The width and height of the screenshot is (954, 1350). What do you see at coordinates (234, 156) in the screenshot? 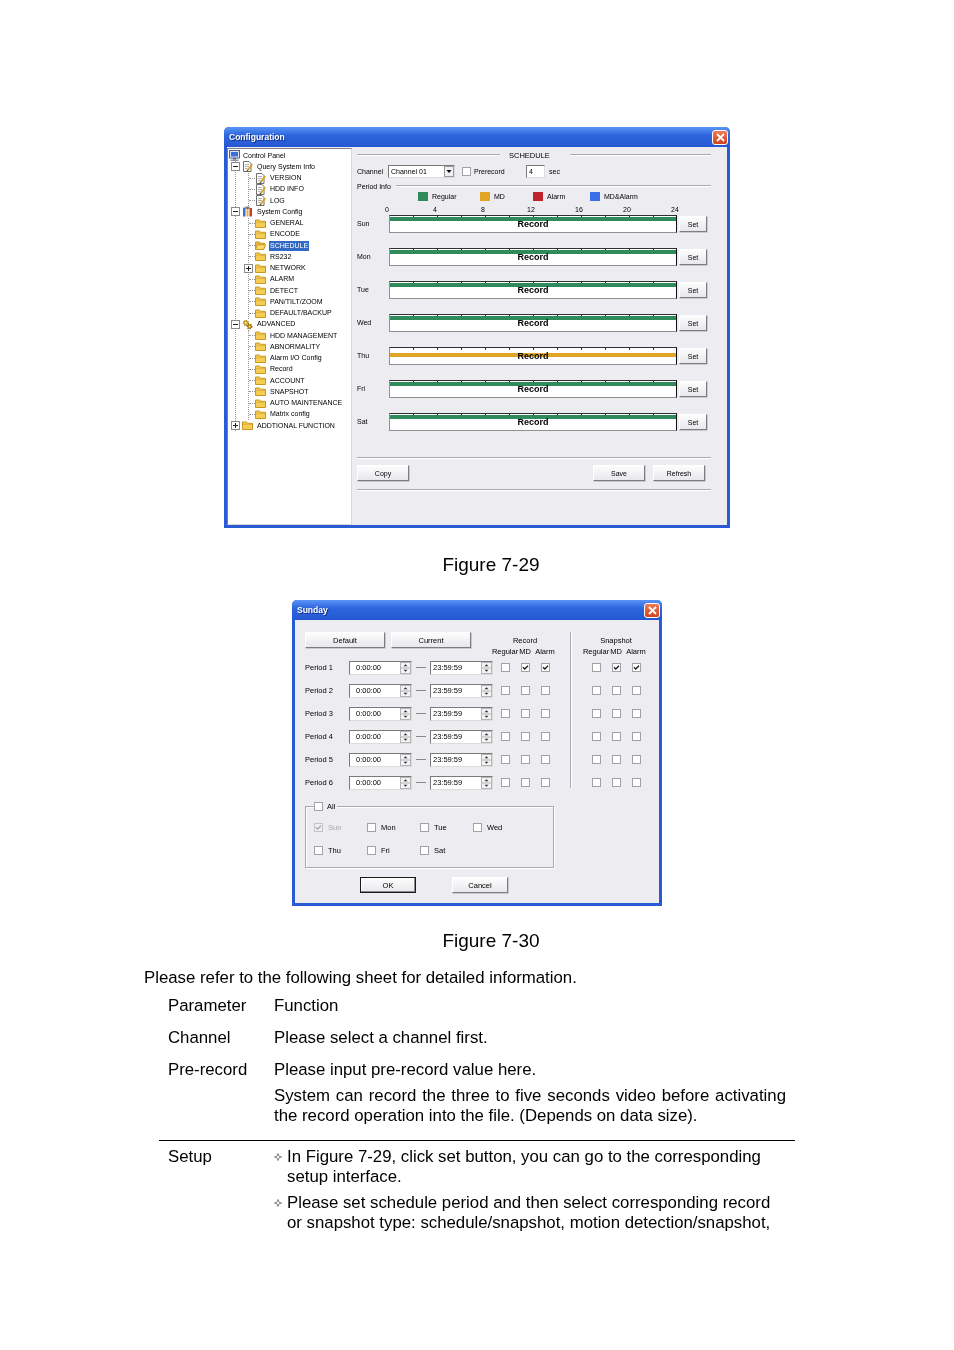
I see `computer-icon` at bounding box center [234, 156].